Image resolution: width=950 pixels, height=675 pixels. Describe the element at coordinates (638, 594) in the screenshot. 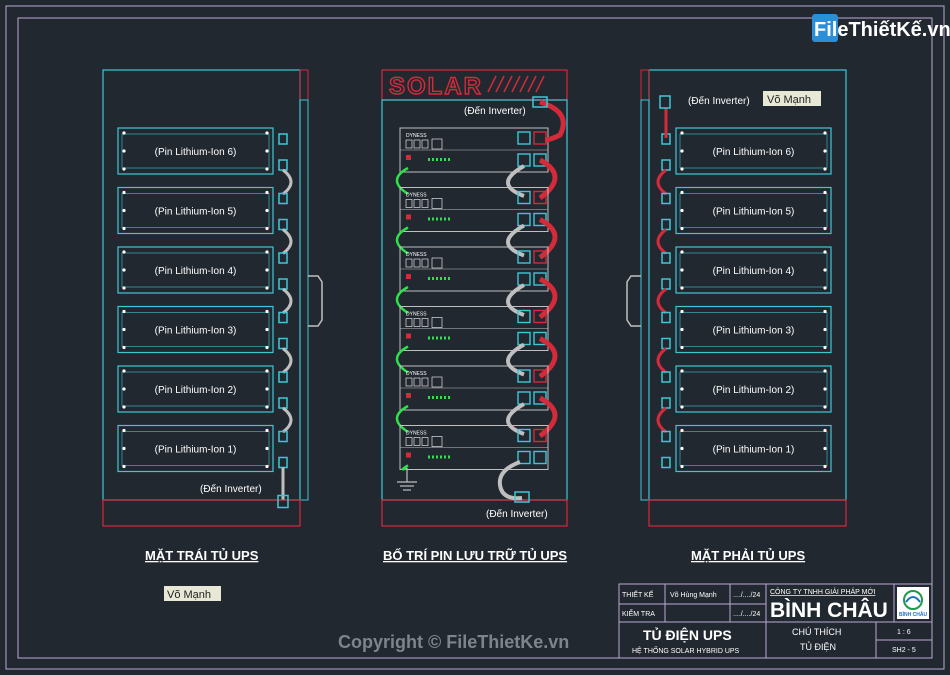

I see `designer-label: THIẾT KẾ` at that location.